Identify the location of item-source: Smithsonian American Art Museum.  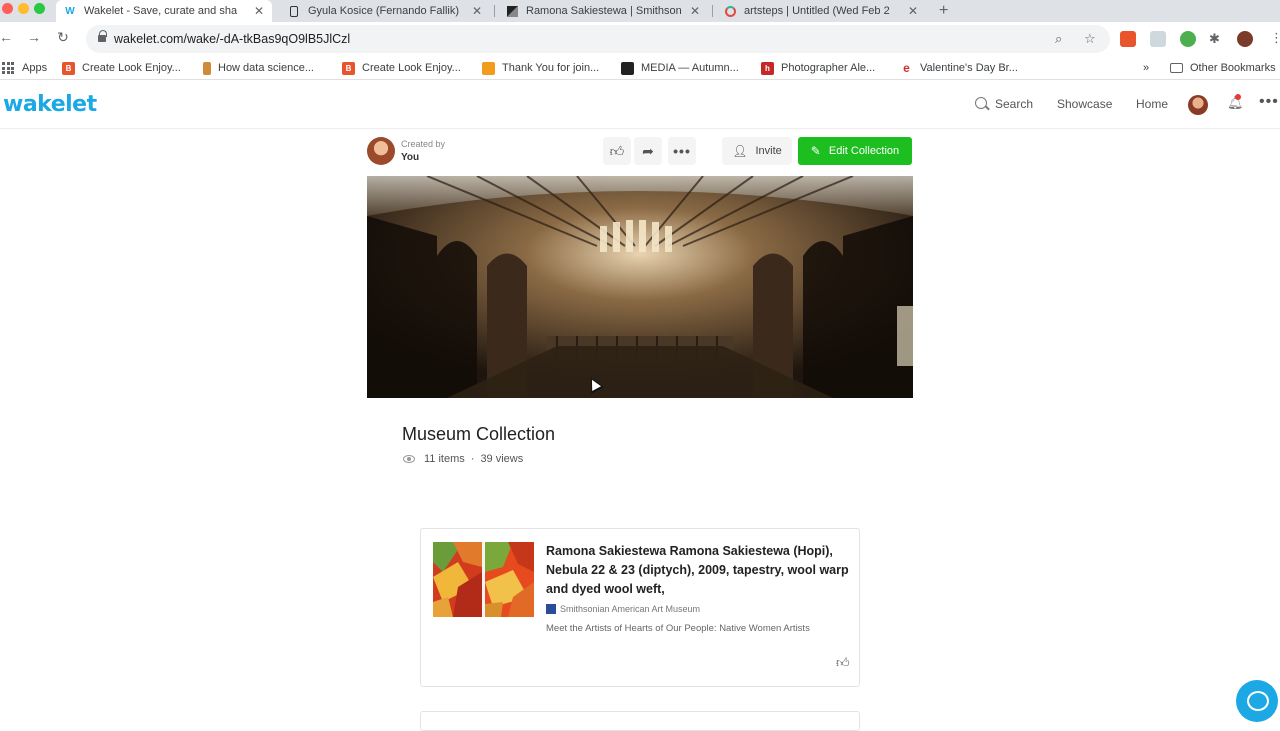
(623, 609).